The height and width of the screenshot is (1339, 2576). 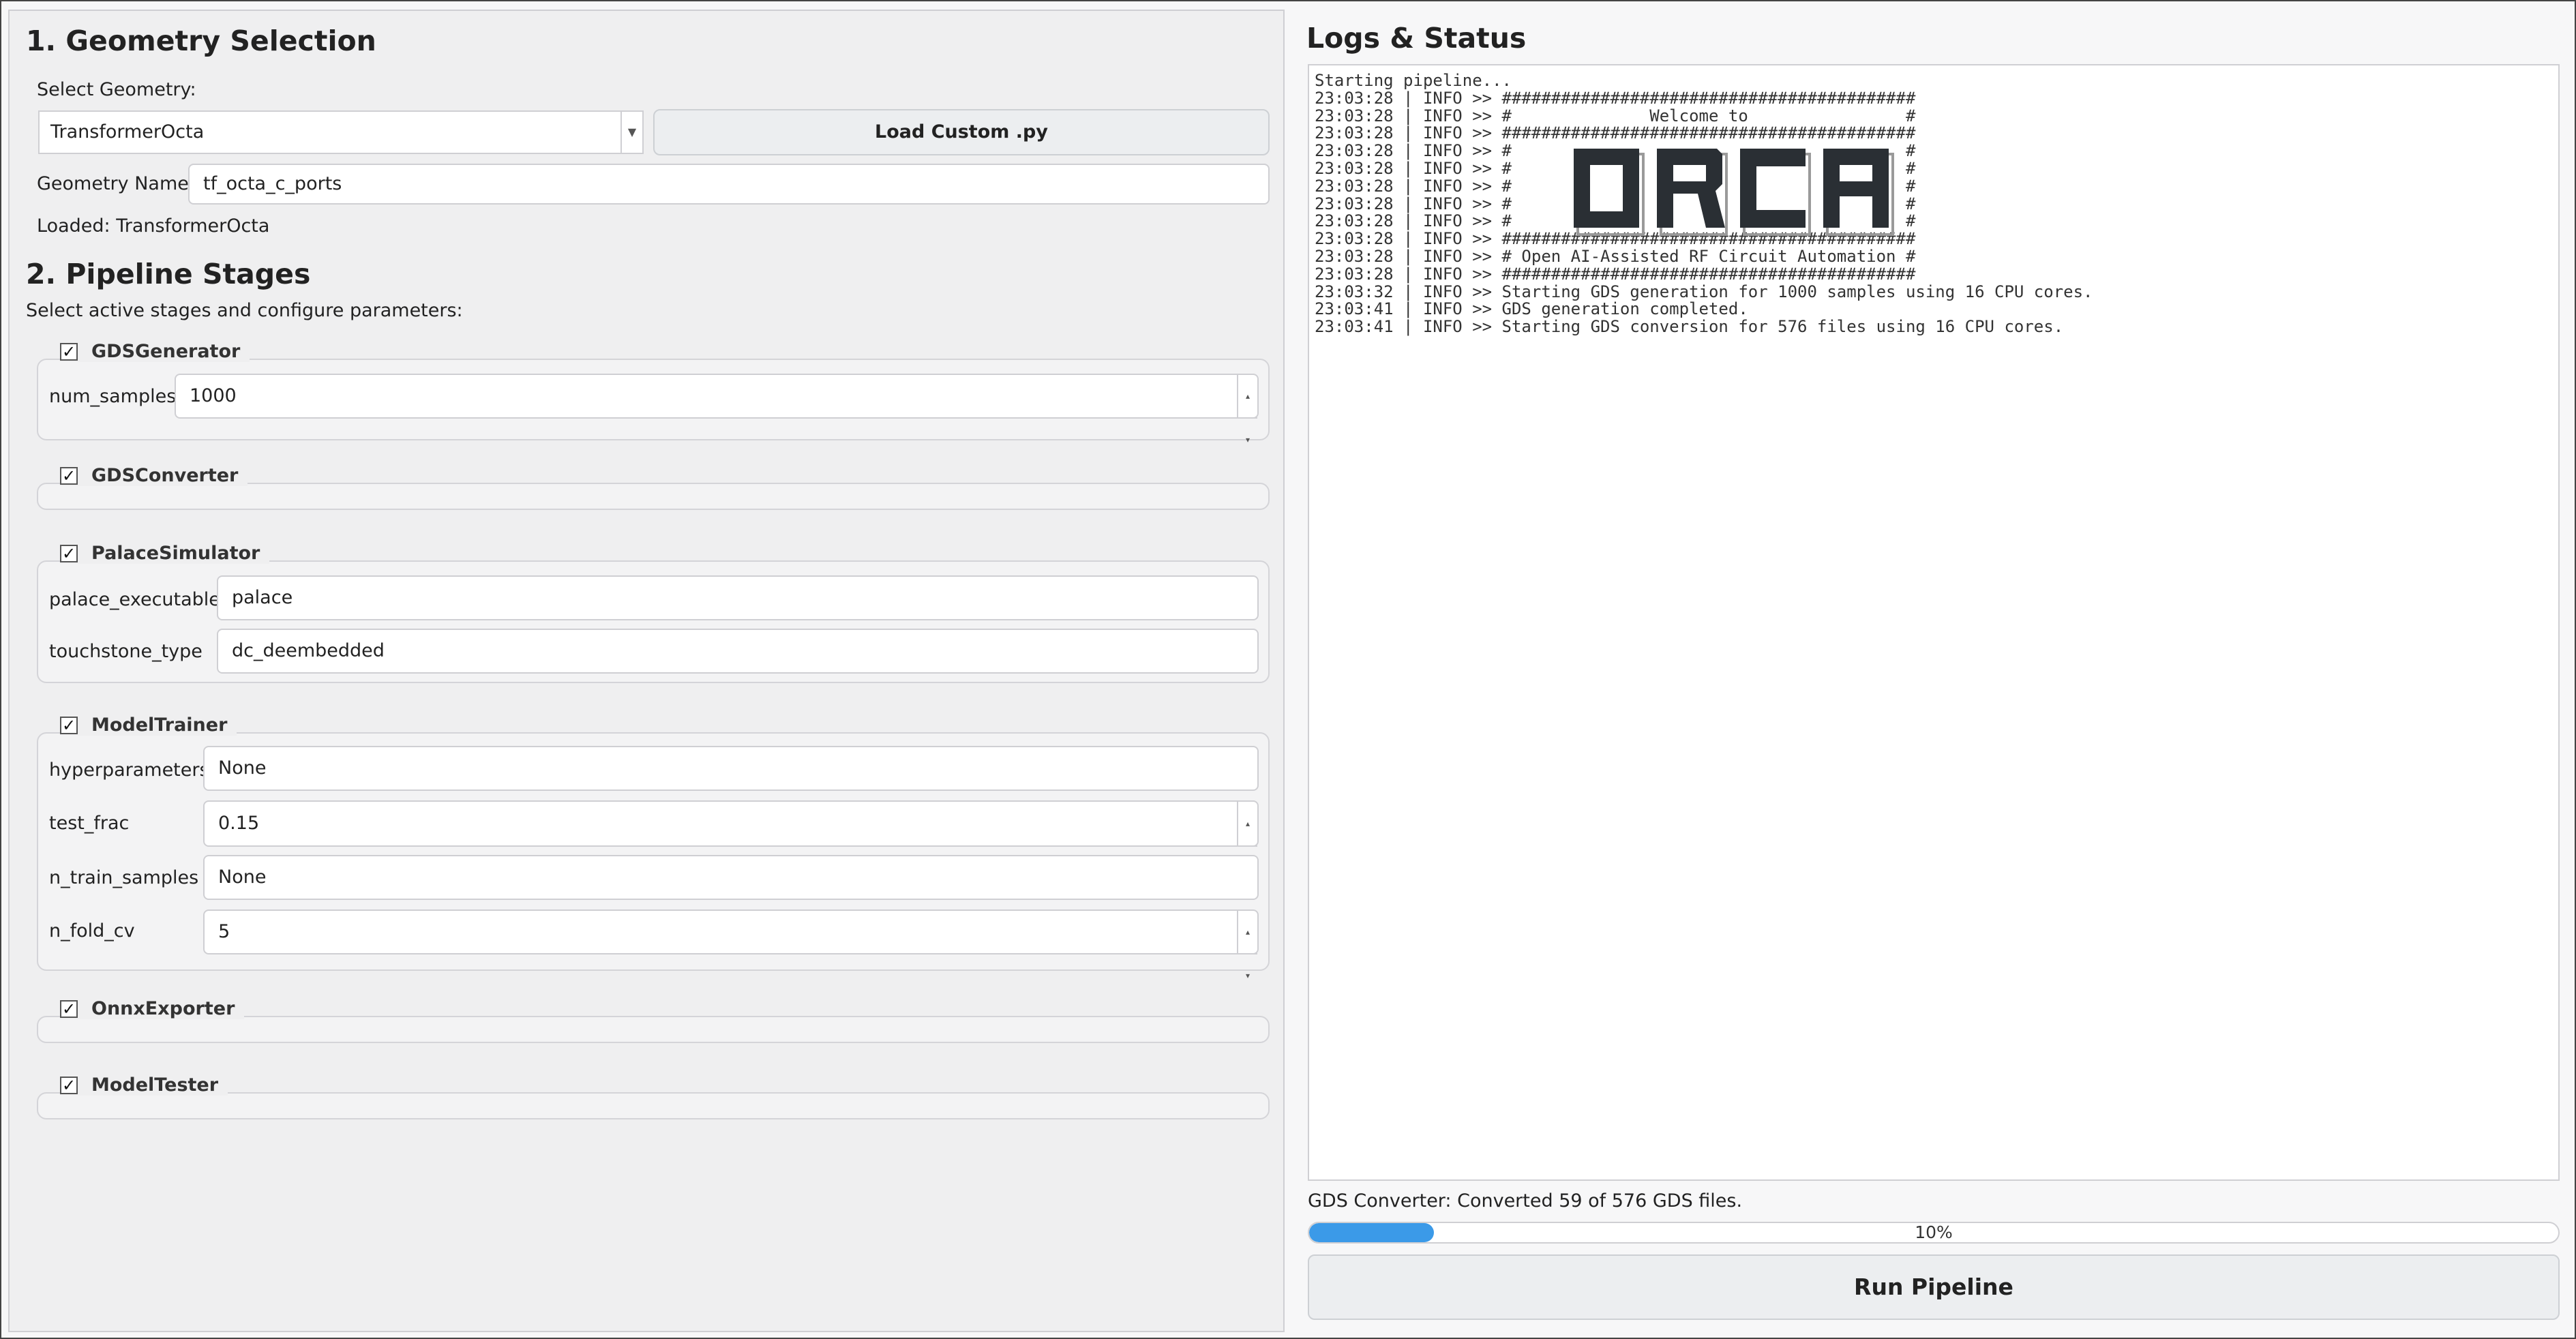 I want to click on param-label-hyperparameters: hyperparameters, so click(x=129, y=770).